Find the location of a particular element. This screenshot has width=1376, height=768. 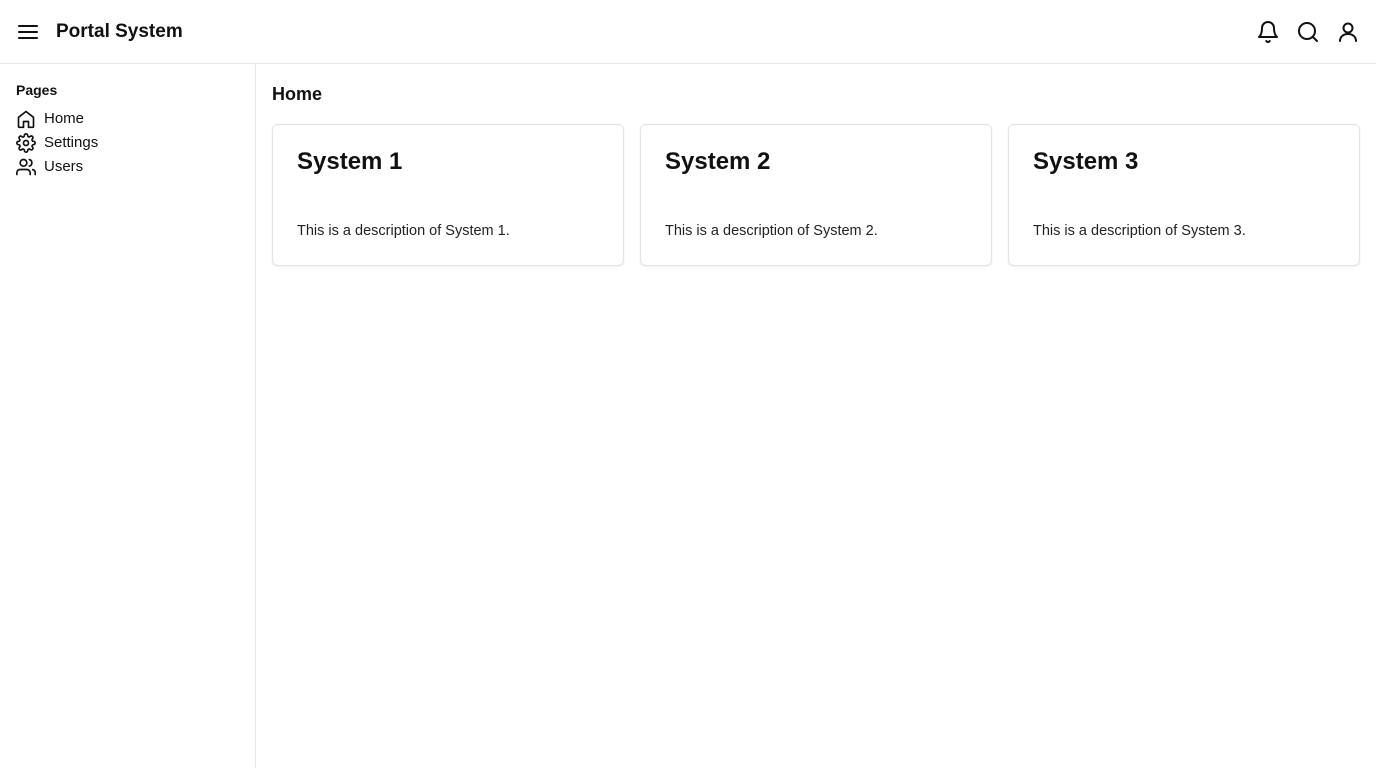

app-title: Portal System is located at coordinates (119, 31).